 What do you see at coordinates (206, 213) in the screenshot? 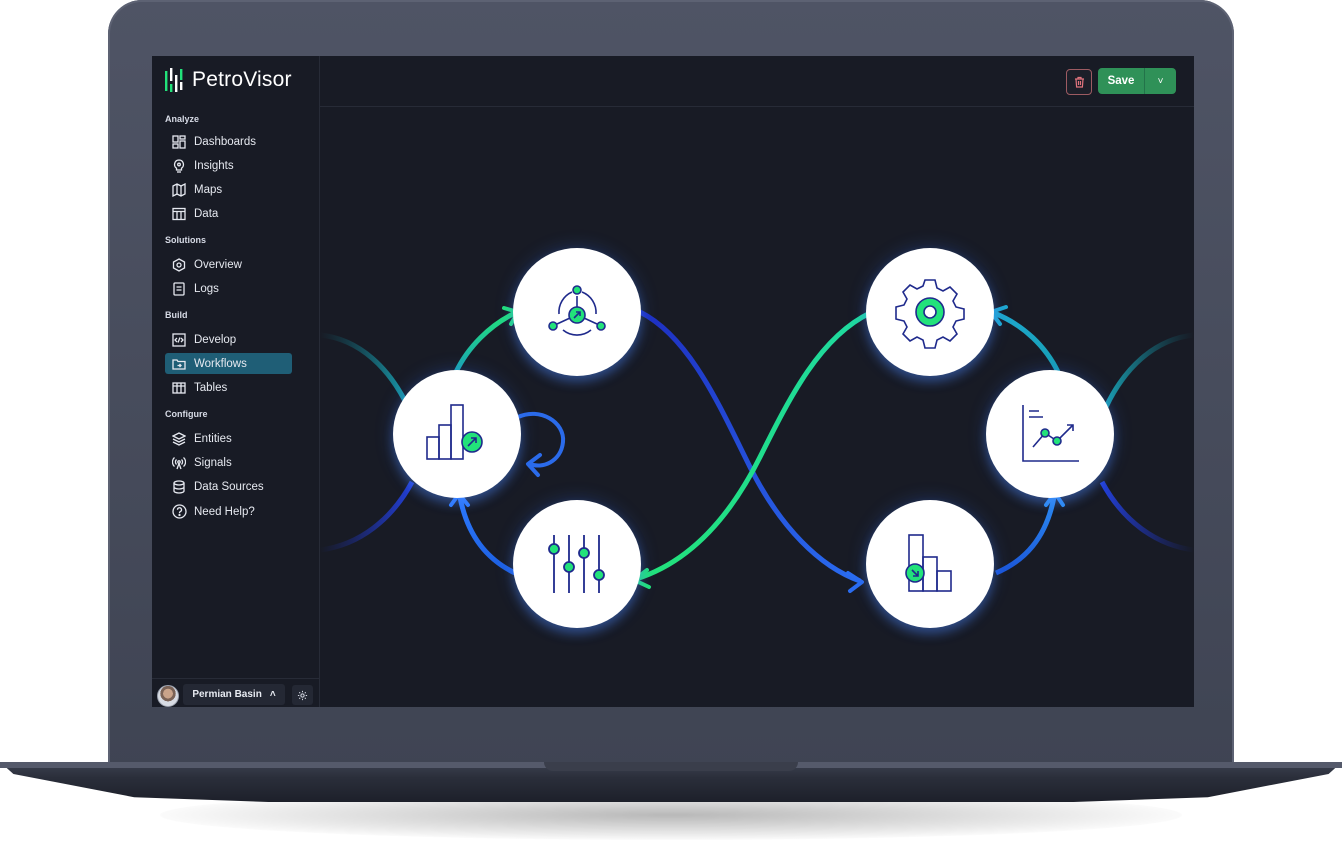
I see `sidebar-item-label: Data` at bounding box center [206, 213].